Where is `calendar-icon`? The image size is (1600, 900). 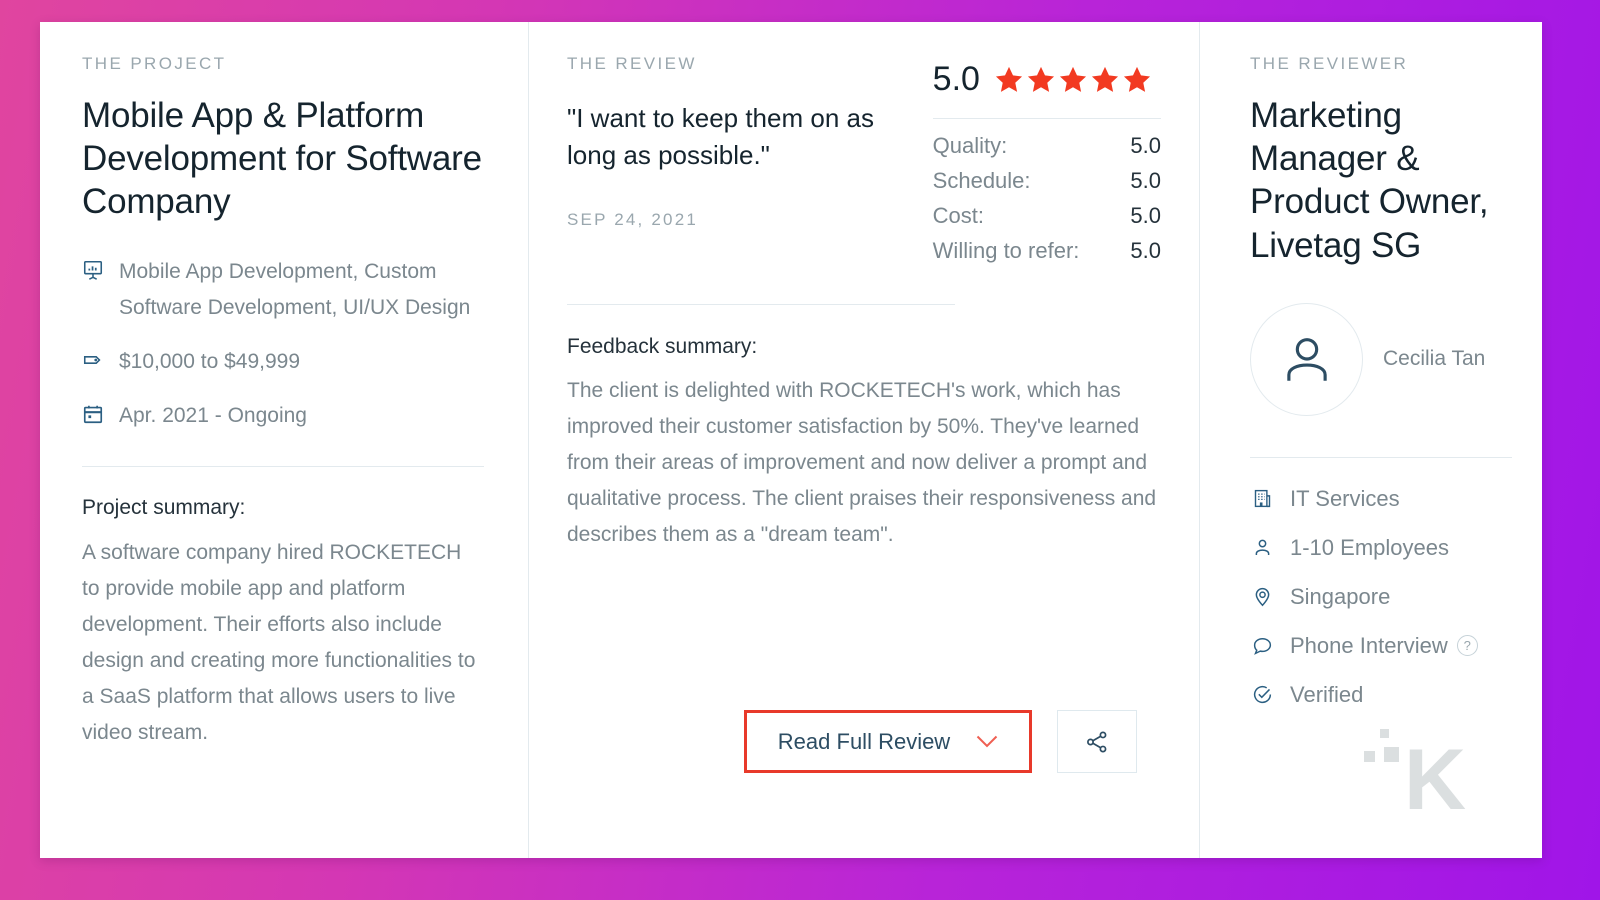 calendar-icon is located at coordinates (93, 414).